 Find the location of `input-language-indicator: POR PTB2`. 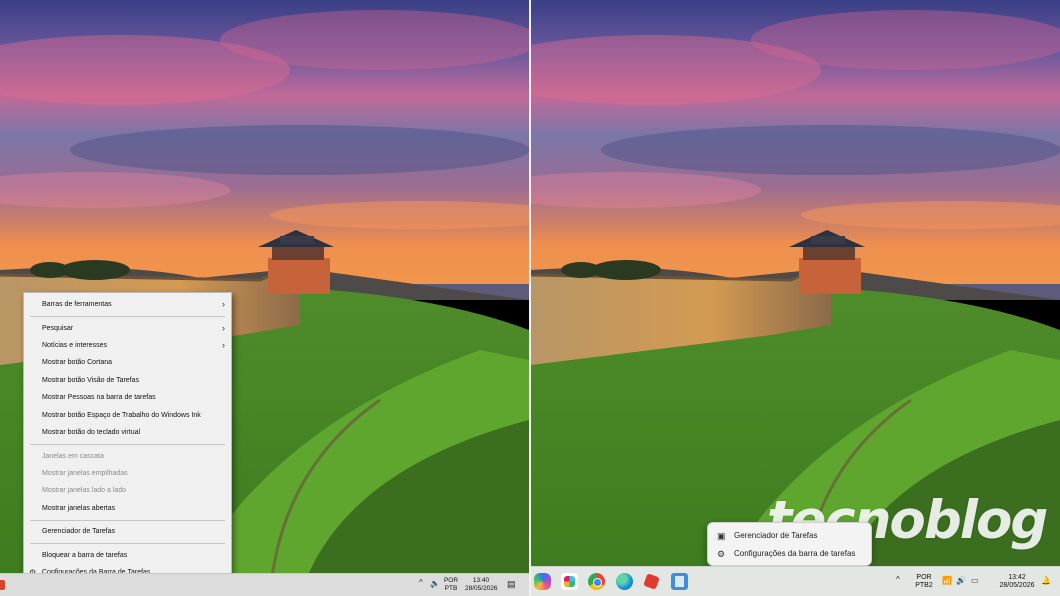

input-language-indicator: POR PTB2 is located at coordinates (924, 582).